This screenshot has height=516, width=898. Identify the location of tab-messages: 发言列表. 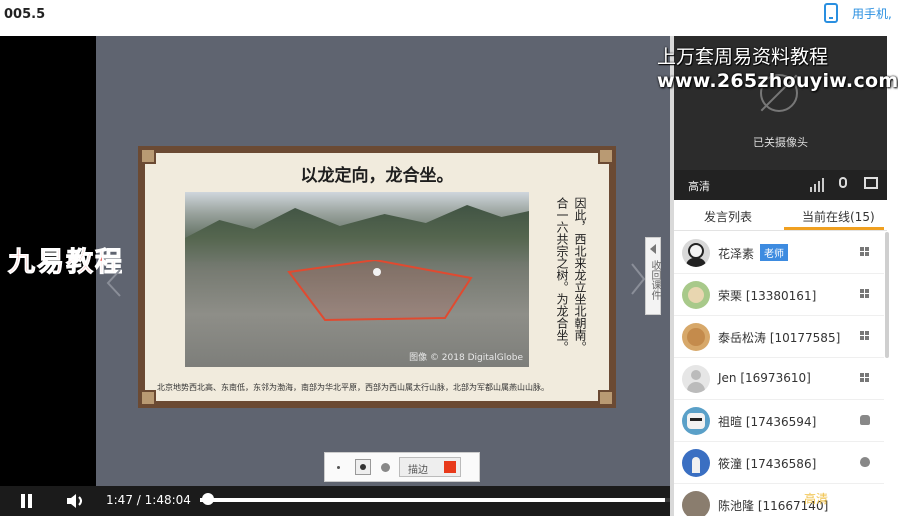
(728, 216).